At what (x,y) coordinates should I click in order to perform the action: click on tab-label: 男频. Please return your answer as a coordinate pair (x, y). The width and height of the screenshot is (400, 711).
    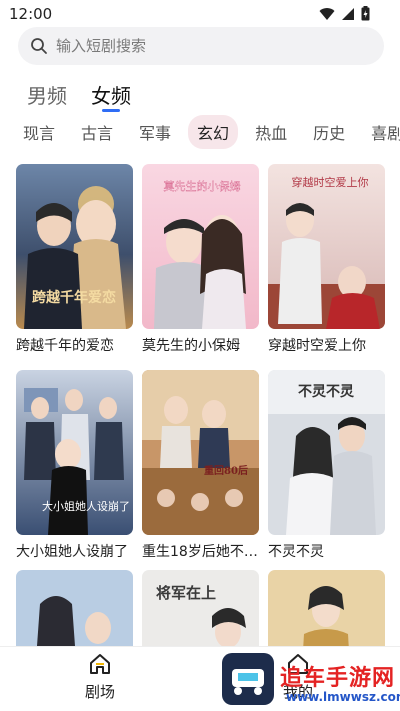
    Looking at the image, I should click on (47, 96).